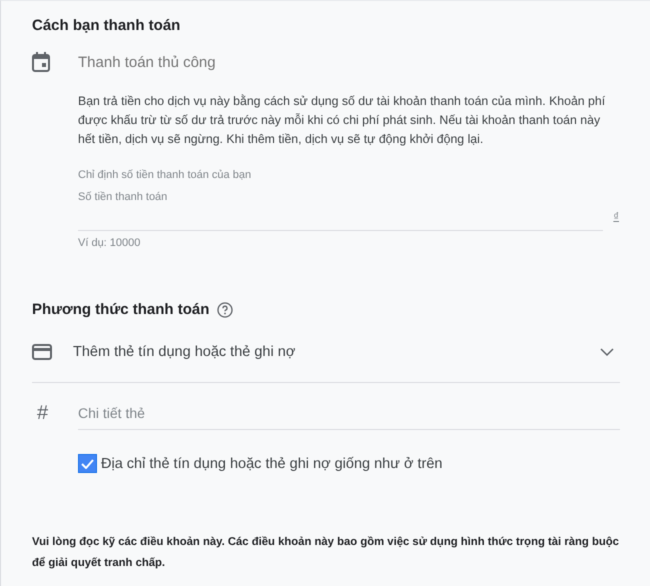  What do you see at coordinates (342, 120) in the screenshot?
I see `description-text: Bạn trả tiền cho dịch vụ này bằng cách sử dụng số dư tài khoản thanh toán của mình. Khoản phí được khấu trừ từ số dư trả trước này mỗi khi có chi phí phát sinh. Nếu tài khoản thanh toán này hết tiền, dịch vụ sẽ ngừng. Khi thêm tiền, dịch vụ sẽ tự động khởi động lại.` at bounding box center [342, 120].